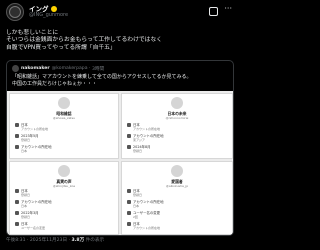  What do you see at coordinates (35, 68) in the screenshot?
I see `quote-name: nakomaker` at bounding box center [35, 68].